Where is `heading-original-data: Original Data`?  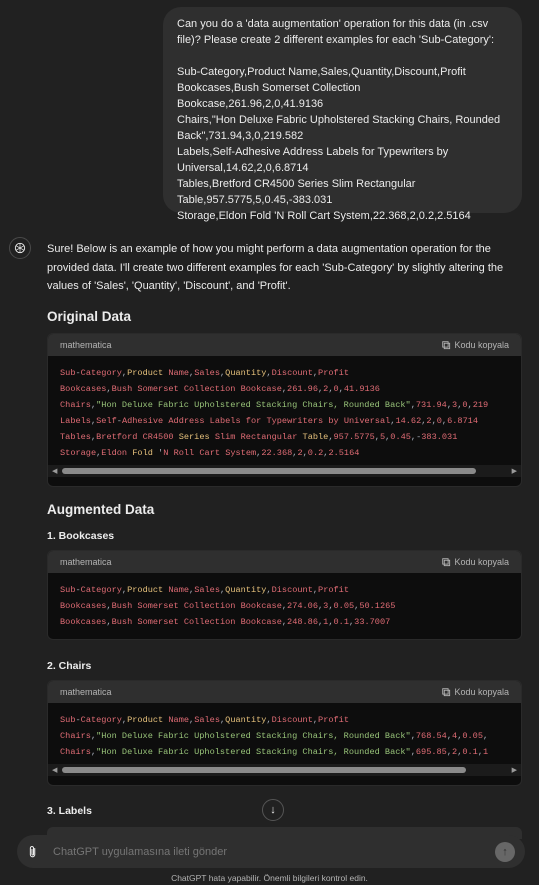 heading-original-data: Original Data is located at coordinates (89, 316).